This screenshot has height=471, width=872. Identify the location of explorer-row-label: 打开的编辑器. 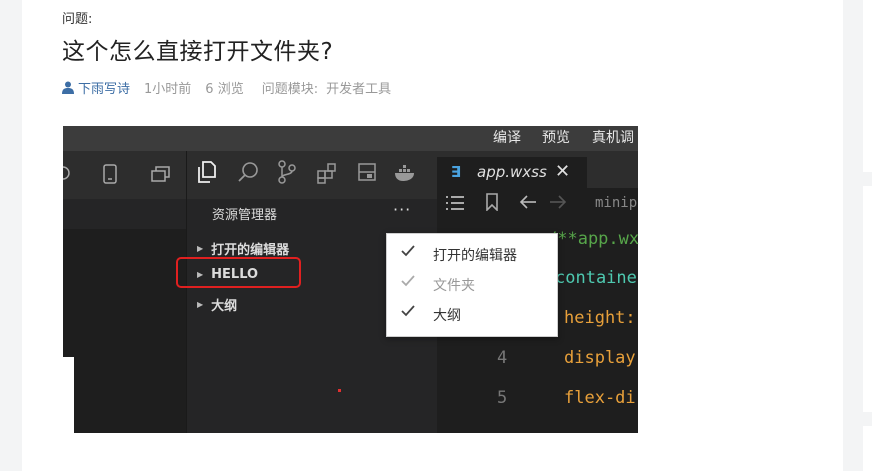
(250, 250).